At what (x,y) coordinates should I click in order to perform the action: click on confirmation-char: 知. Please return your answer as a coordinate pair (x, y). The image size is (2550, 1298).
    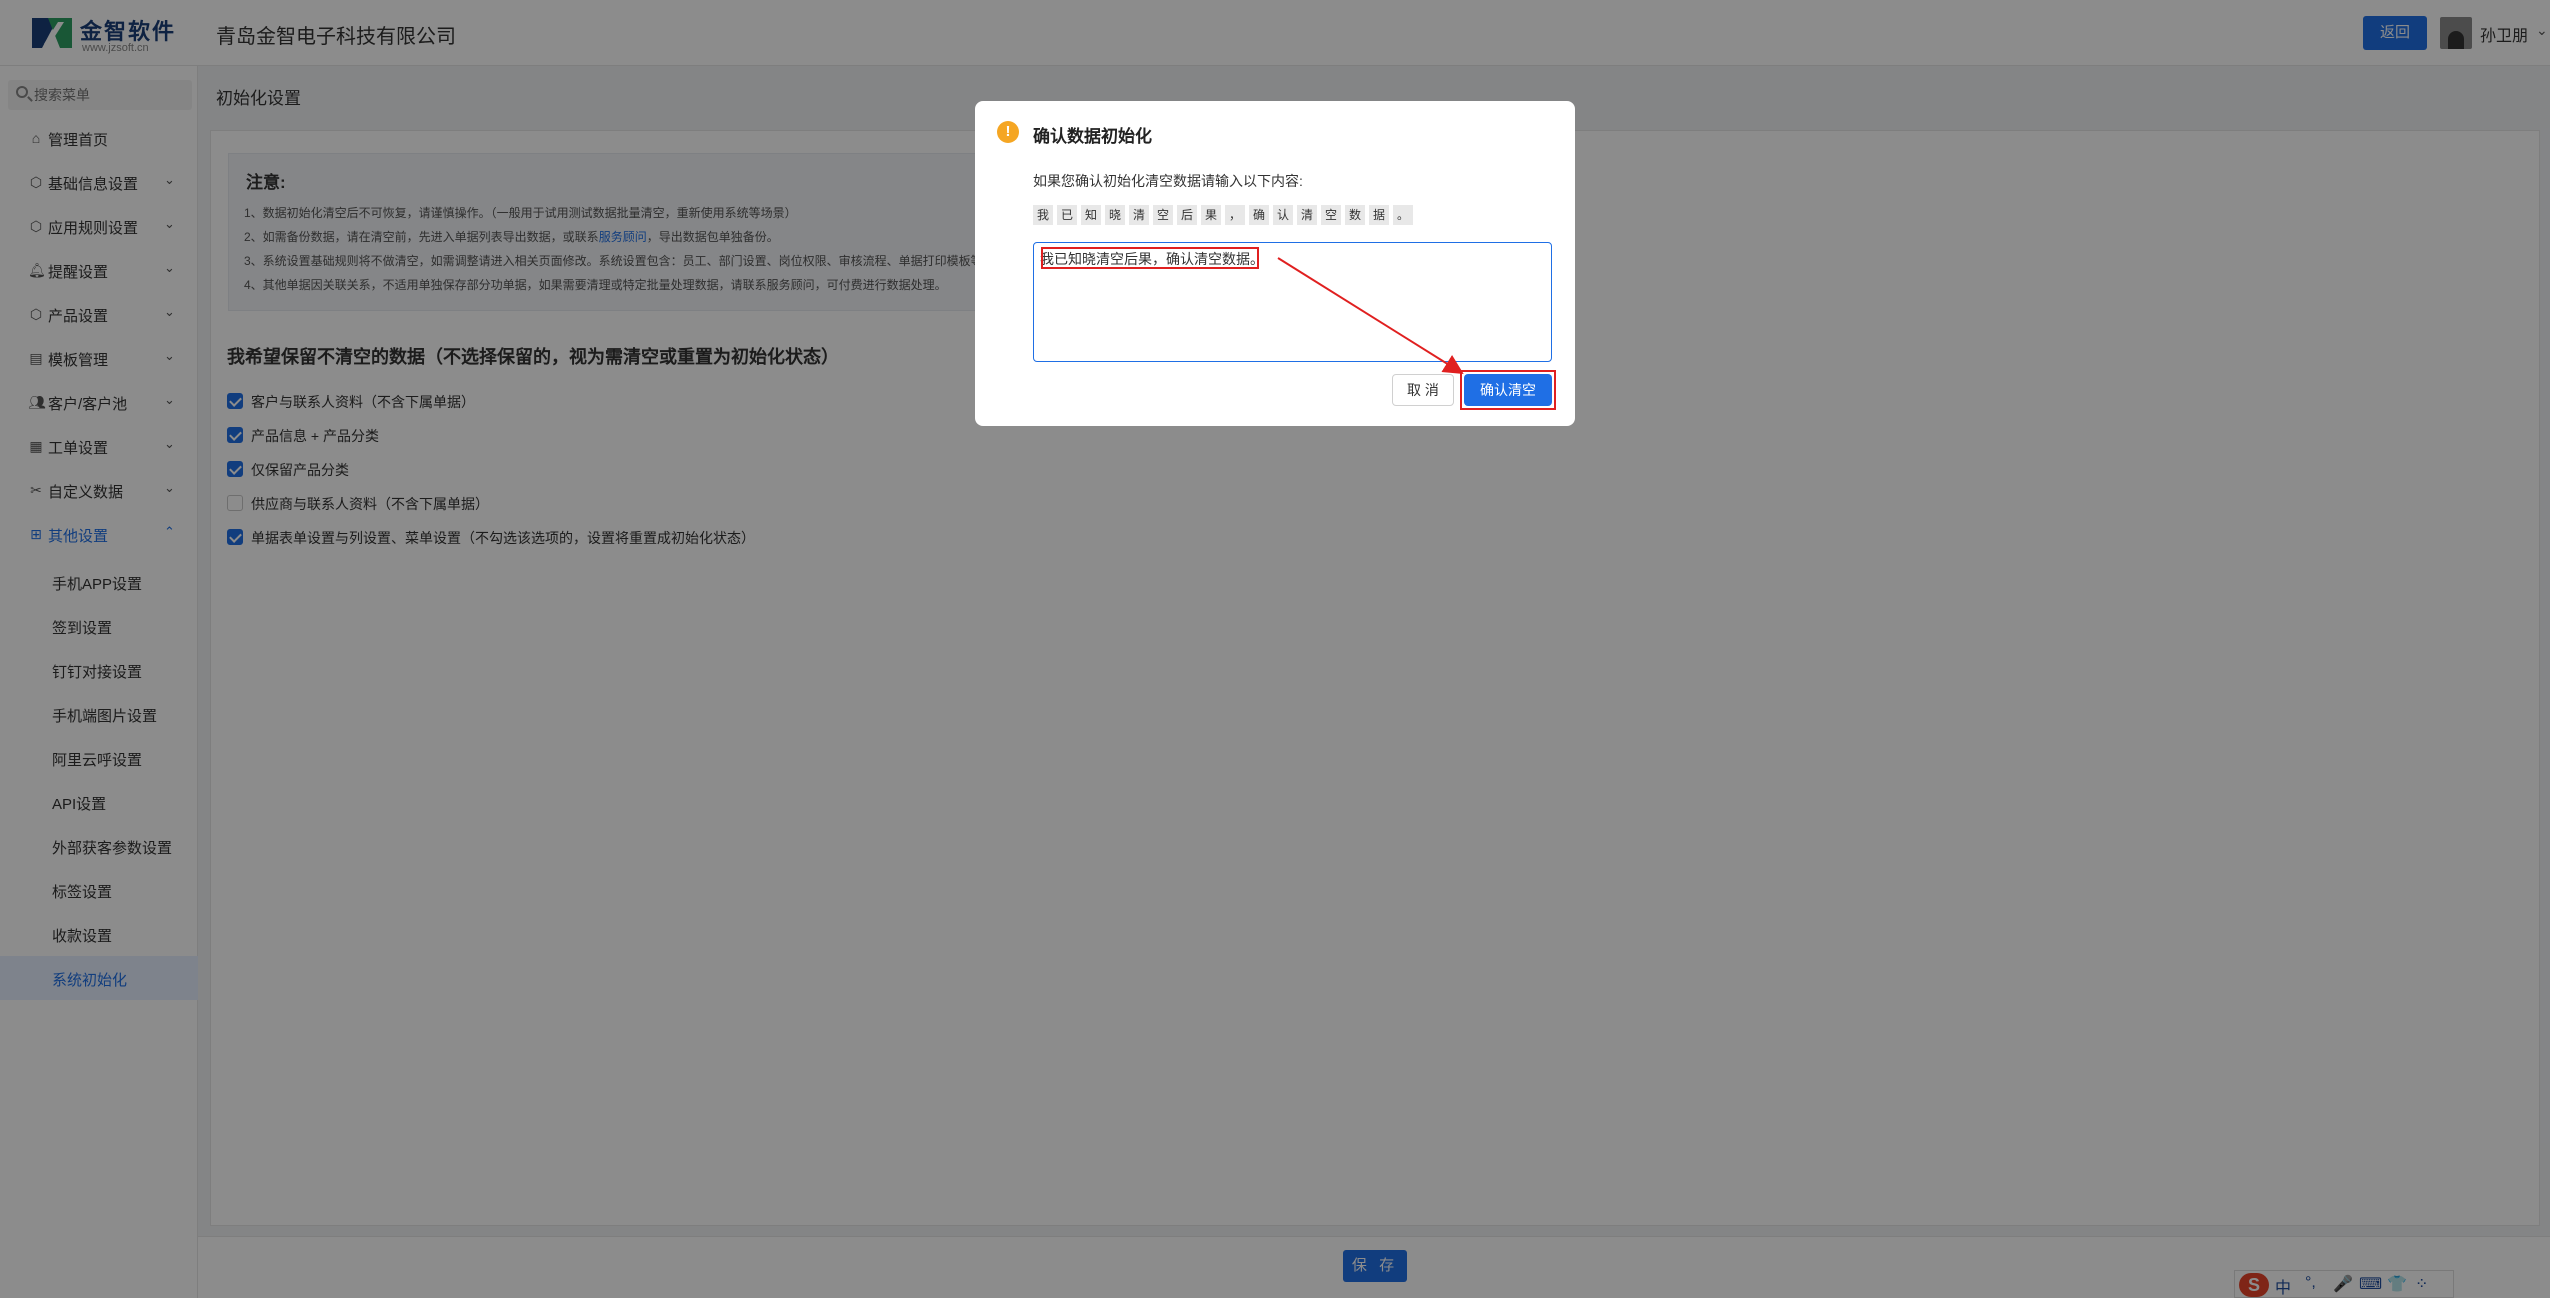
    Looking at the image, I should click on (1091, 215).